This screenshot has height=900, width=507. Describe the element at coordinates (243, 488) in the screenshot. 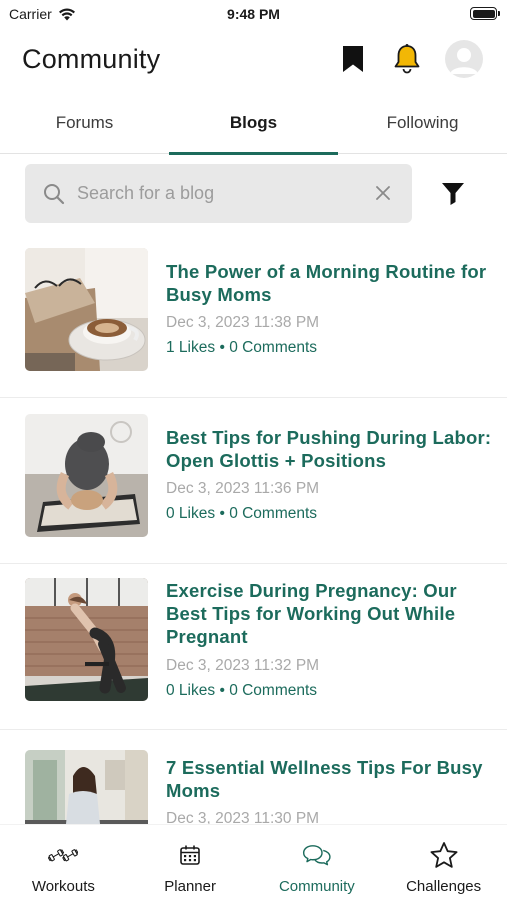

I see `blog-date: Dec 3, 2023 11:36 PM` at that location.